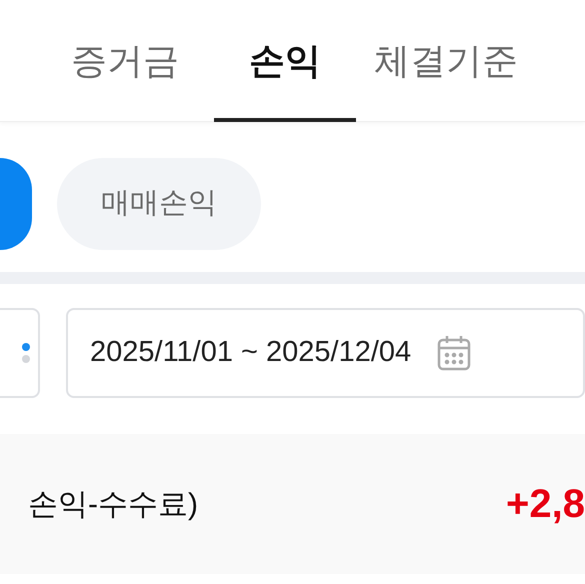  I want to click on tab: 손익, so click(285, 61).